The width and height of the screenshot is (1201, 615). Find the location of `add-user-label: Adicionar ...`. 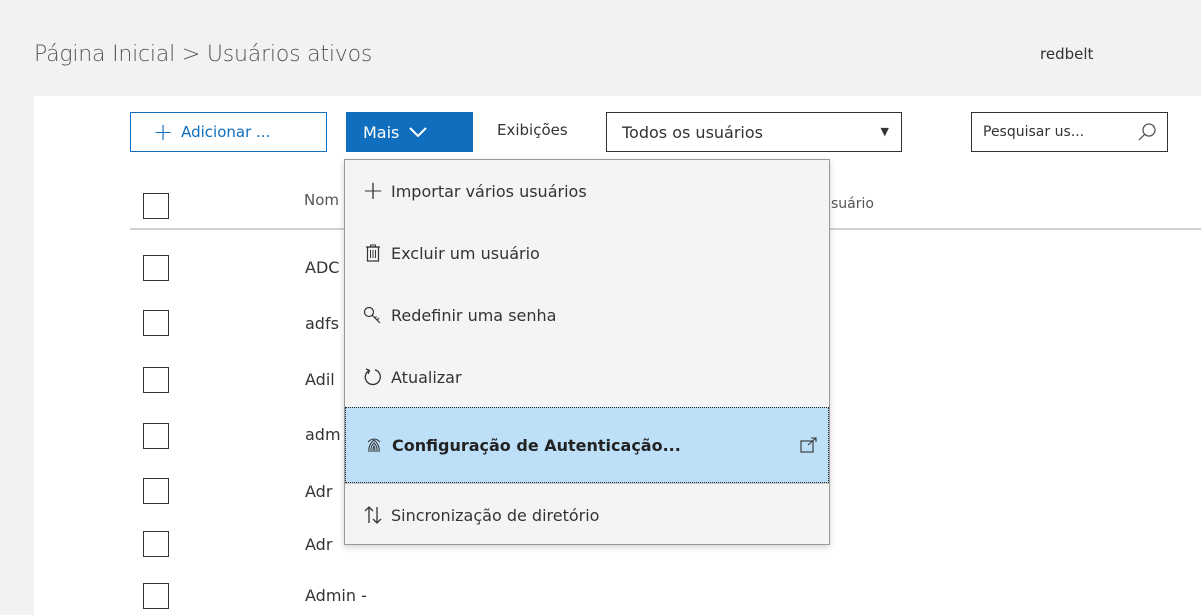

add-user-label: Adicionar ... is located at coordinates (226, 132).